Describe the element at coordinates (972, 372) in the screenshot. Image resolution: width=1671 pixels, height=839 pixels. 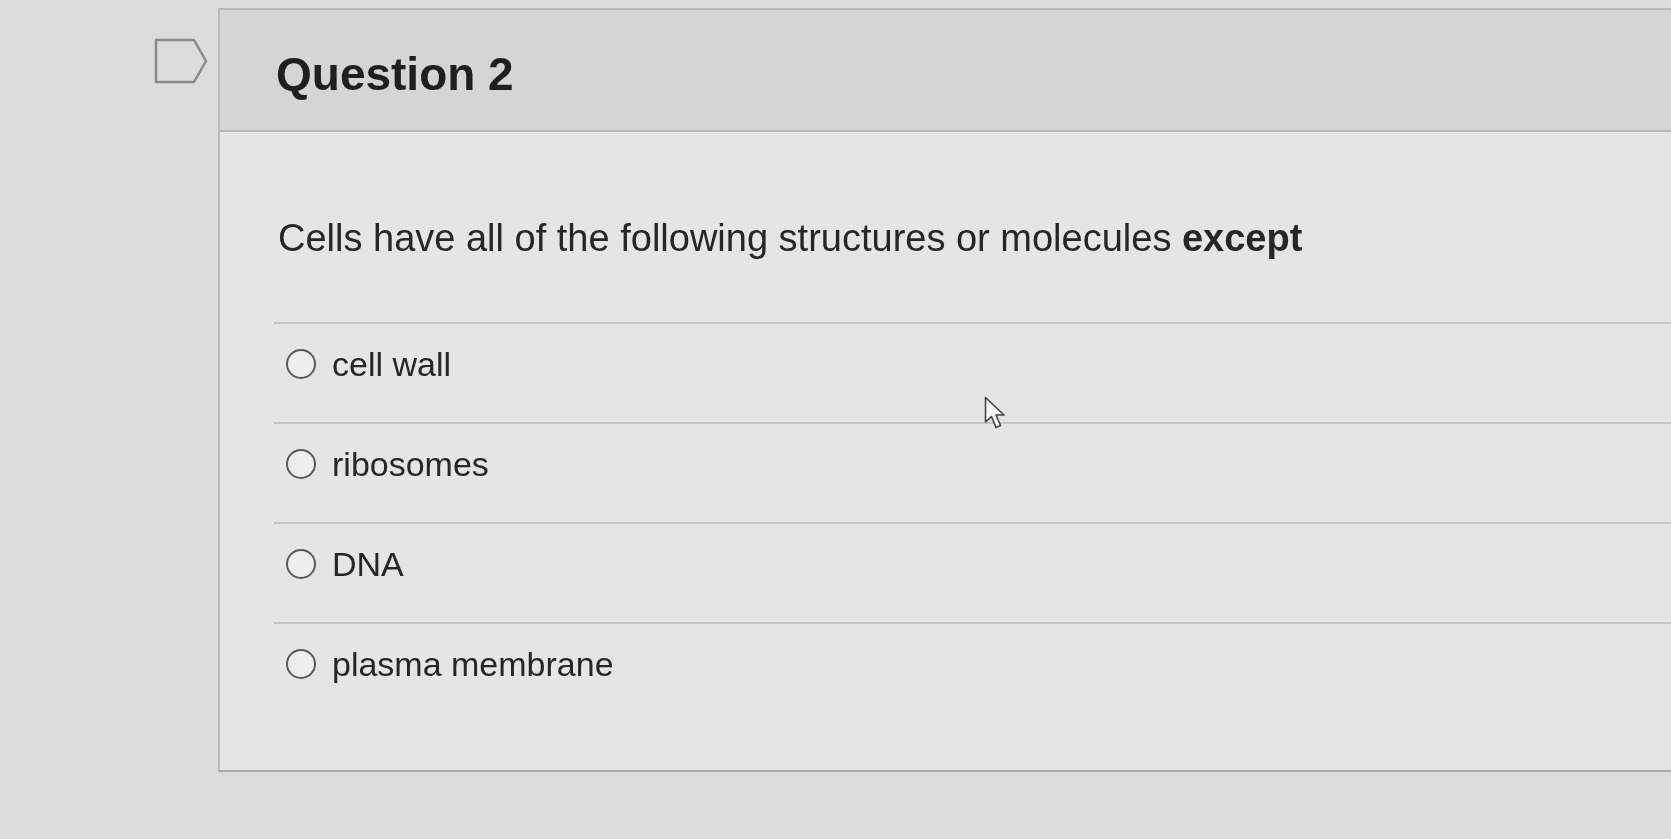
I see `answer-option: cell wall` at that location.